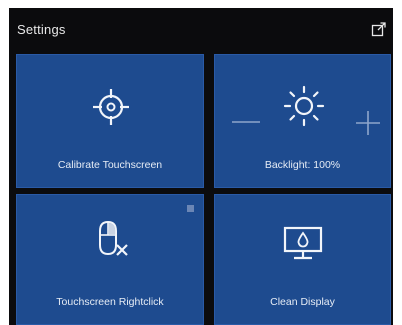 This screenshot has width=402, height=325. What do you see at coordinates (379, 29) in the screenshot?
I see `open-in-new-window-icon` at bounding box center [379, 29].